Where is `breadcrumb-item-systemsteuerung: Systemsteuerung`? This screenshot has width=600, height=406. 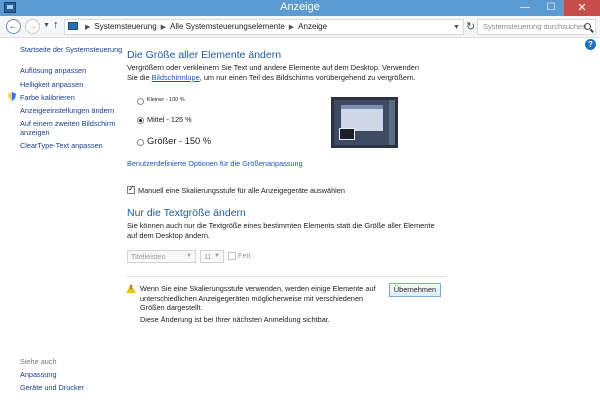 breadcrumb-item-systemsteuerung: Systemsteuerung is located at coordinates (125, 26).